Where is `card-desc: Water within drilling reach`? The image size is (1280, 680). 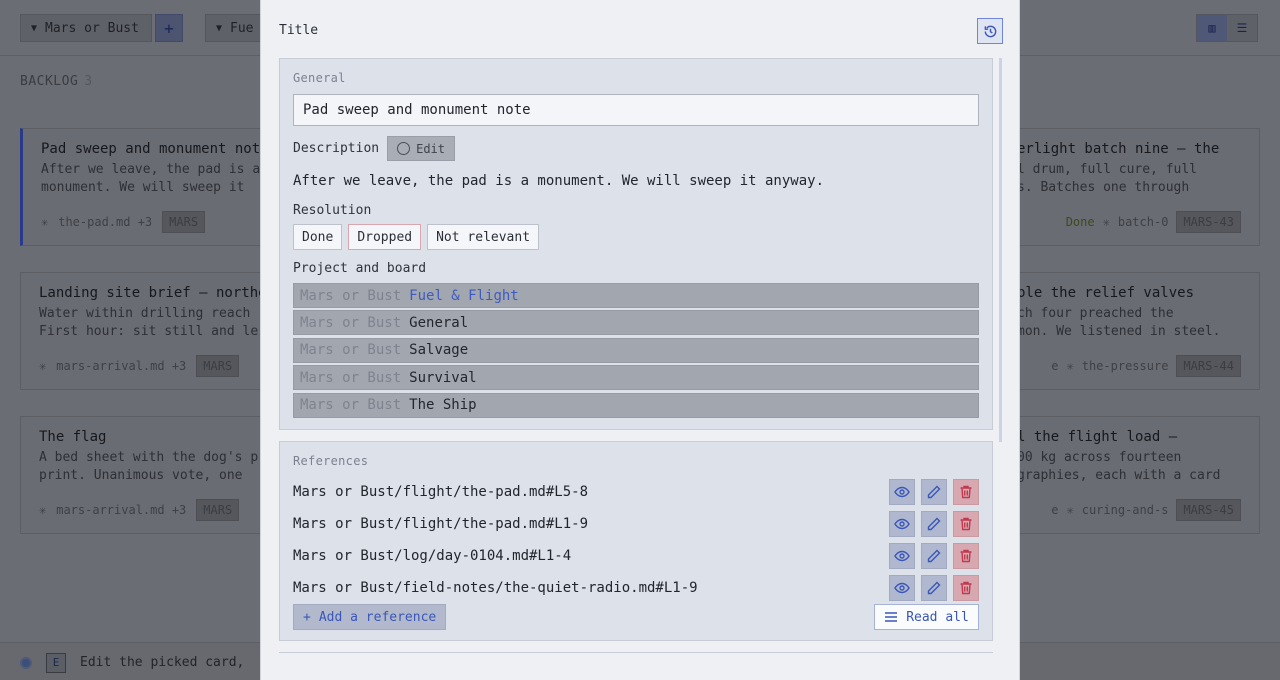 card-desc: Water within drilling reach is located at coordinates (145, 313).